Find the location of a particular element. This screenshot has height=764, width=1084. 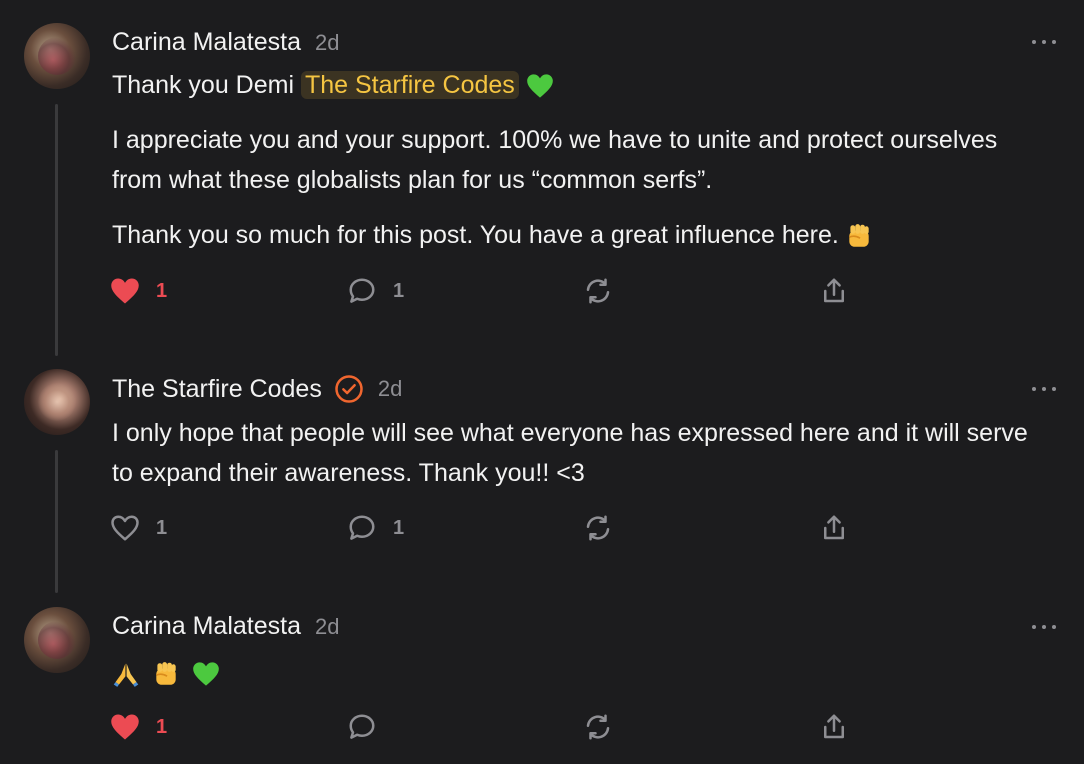

comment-text: Thank you Demi is located at coordinates (203, 85).